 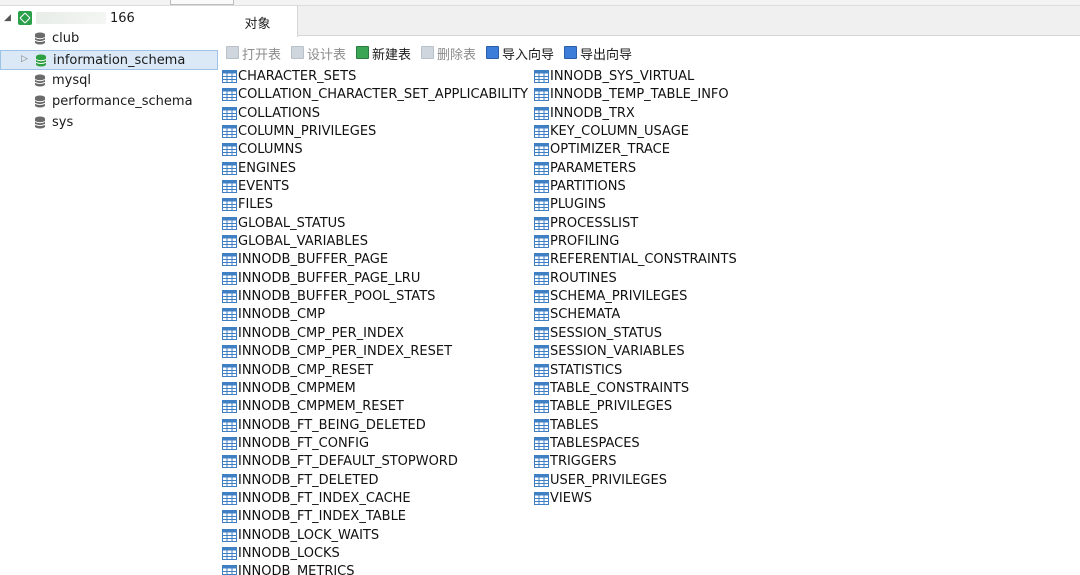 What do you see at coordinates (264, 187) in the screenshot?
I see `table-name: EVENTS` at bounding box center [264, 187].